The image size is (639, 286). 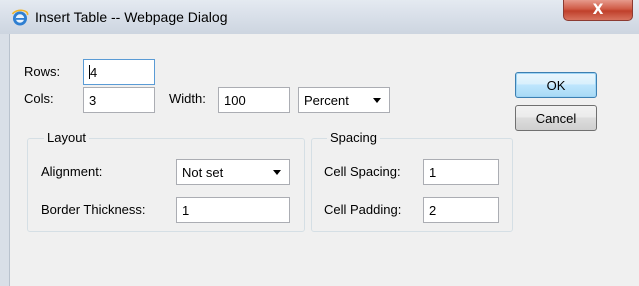 What do you see at coordinates (326, 100) in the screenshot?
I see `width-unit-value: Percent` at bounding box center [326, 100].